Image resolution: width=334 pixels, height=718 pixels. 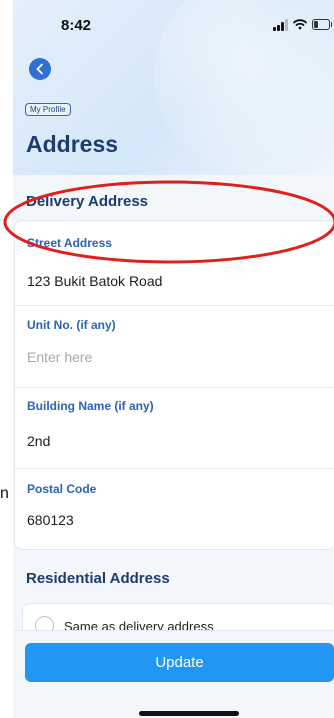 What do you see at coordinates (48, 109) in the screenshot?
I see `breadcrumb: My Profile` at bounding box center [48, 109].